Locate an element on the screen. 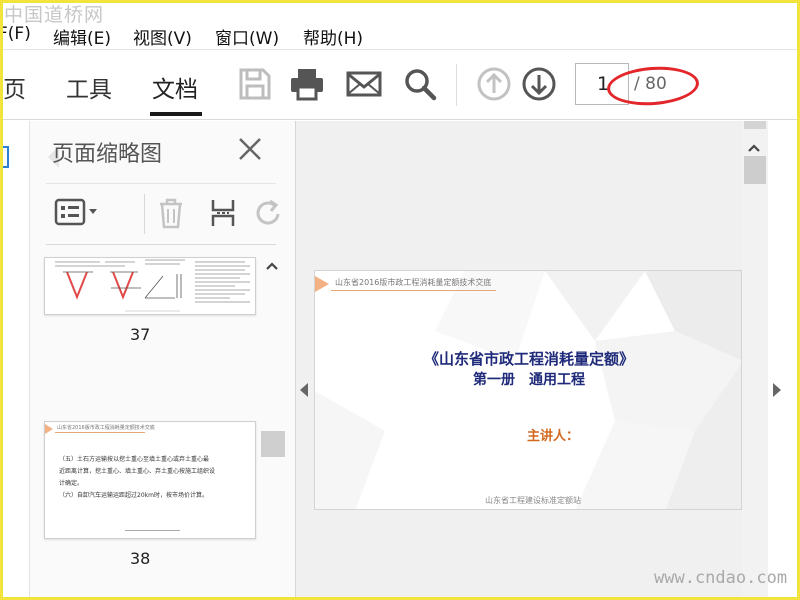 The height and width of the screenshot is (600, 800). slide-header: 山东省2016版市政工程消耗量定额技术交底 is located at coordinates (413, 282).